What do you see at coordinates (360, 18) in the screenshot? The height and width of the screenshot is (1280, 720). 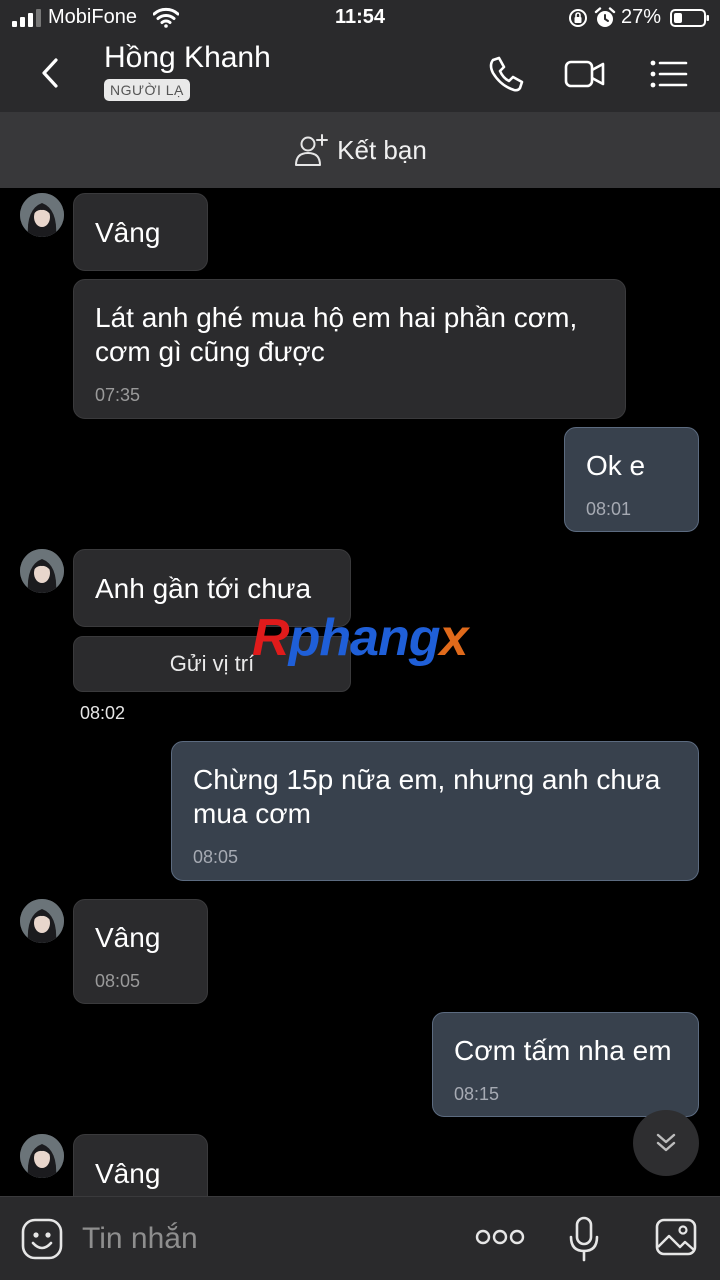 I see `status-bar: MobiFone 11:54 27%` at bounding box center [360, 18].